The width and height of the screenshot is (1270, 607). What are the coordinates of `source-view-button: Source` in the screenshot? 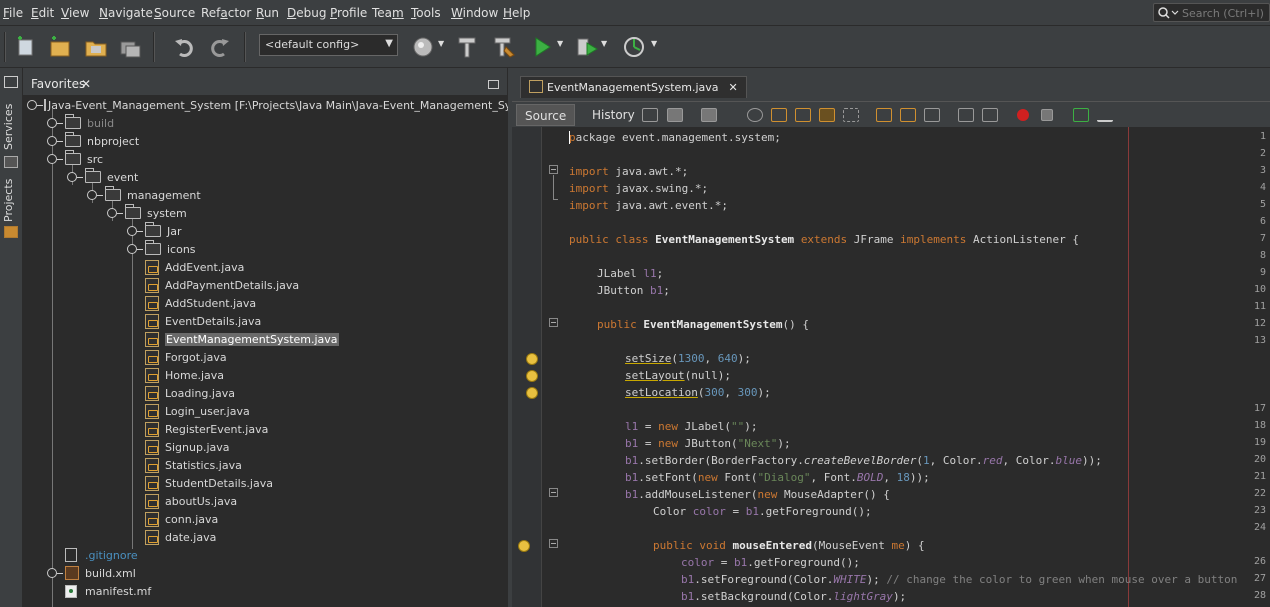 It's located at (546, 115).